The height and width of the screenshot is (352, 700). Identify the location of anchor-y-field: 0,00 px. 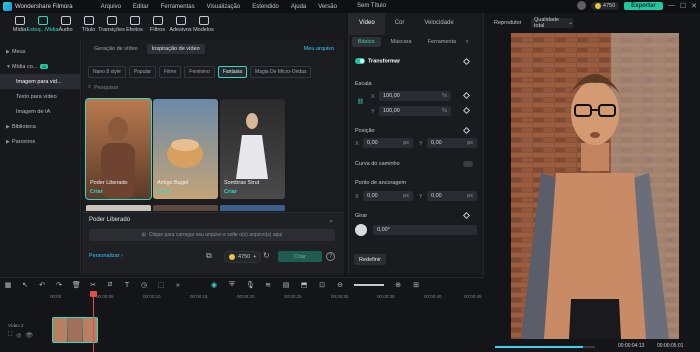
(452, 196).